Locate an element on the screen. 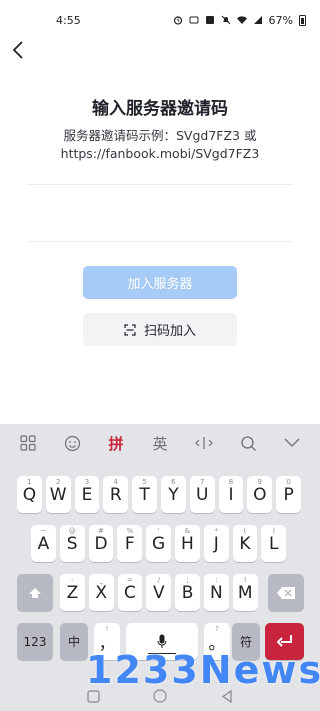 This screenshot has width=320, height=711. key-x: _ X is located at coordinates (101, 592).